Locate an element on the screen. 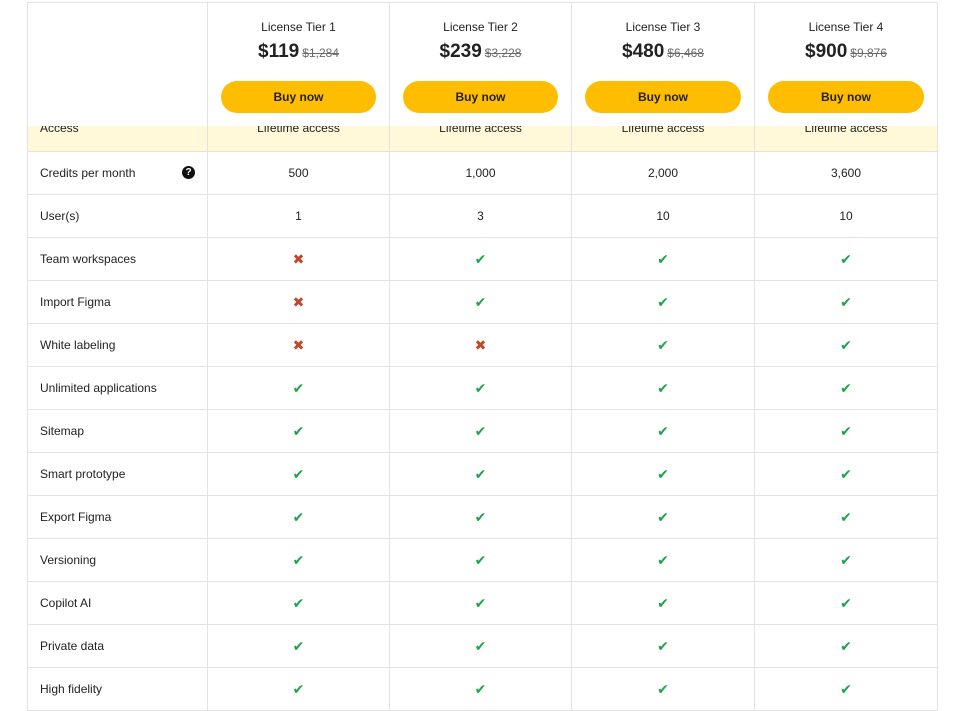  feature-row: Credits per month? 500 1,000 2,000 3,600 is located at coordinates (483, 173).